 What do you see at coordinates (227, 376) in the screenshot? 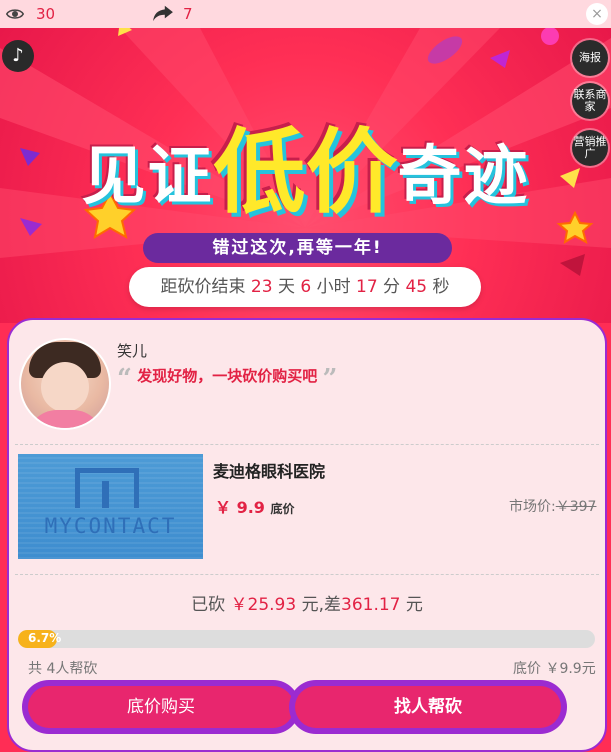
I see `quote-text: 发现好物，一块砍价购买吧` at bounding box center [227, 376].